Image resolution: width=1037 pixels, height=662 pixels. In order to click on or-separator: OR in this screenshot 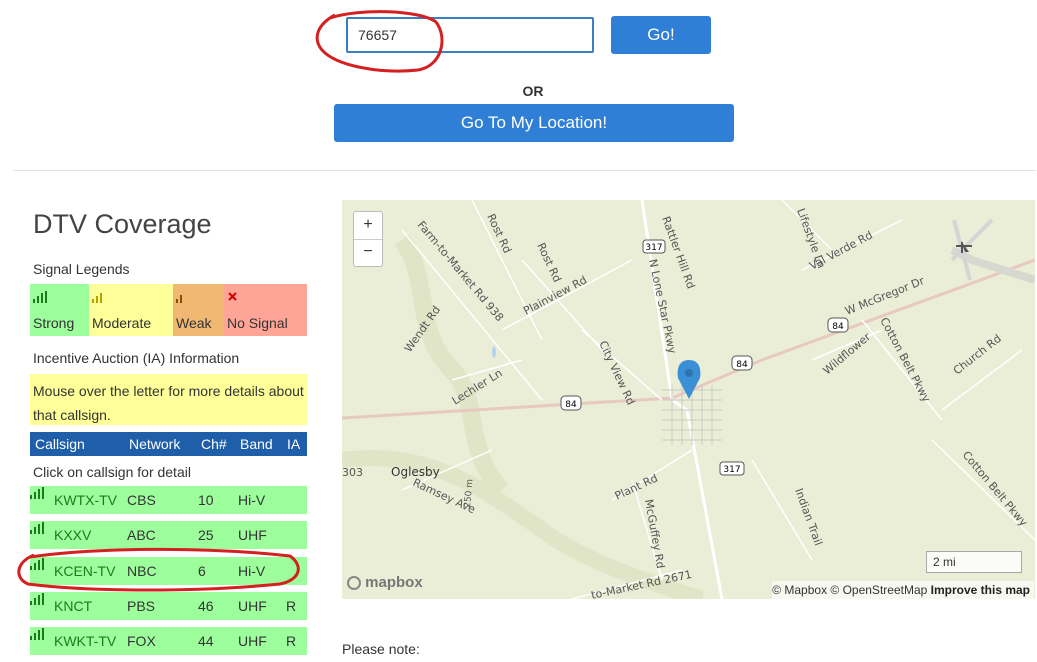, I will do `click(533, 91)`.